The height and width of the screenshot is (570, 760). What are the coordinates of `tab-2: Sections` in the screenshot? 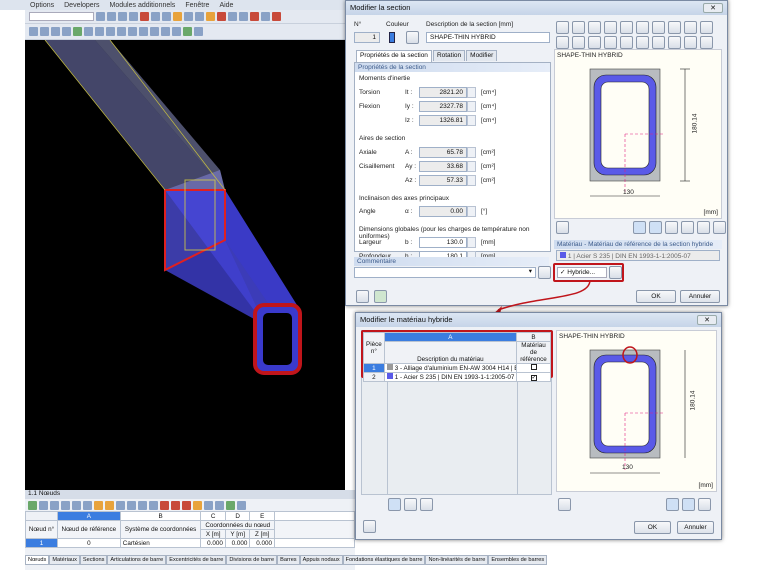 It's located at (93, 560).